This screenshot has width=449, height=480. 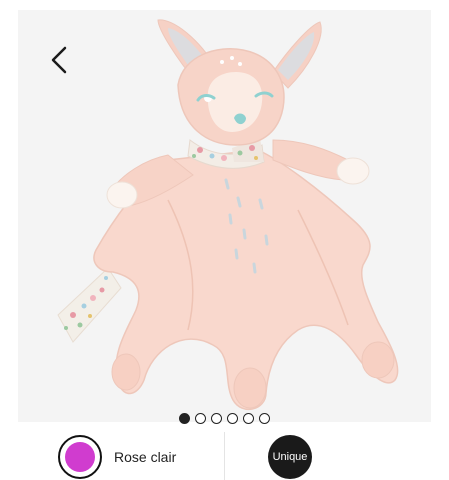 What do you see at coordinates (224, 418) in the screenshot?
I see `image-pager` at bounding box center [224, 418].